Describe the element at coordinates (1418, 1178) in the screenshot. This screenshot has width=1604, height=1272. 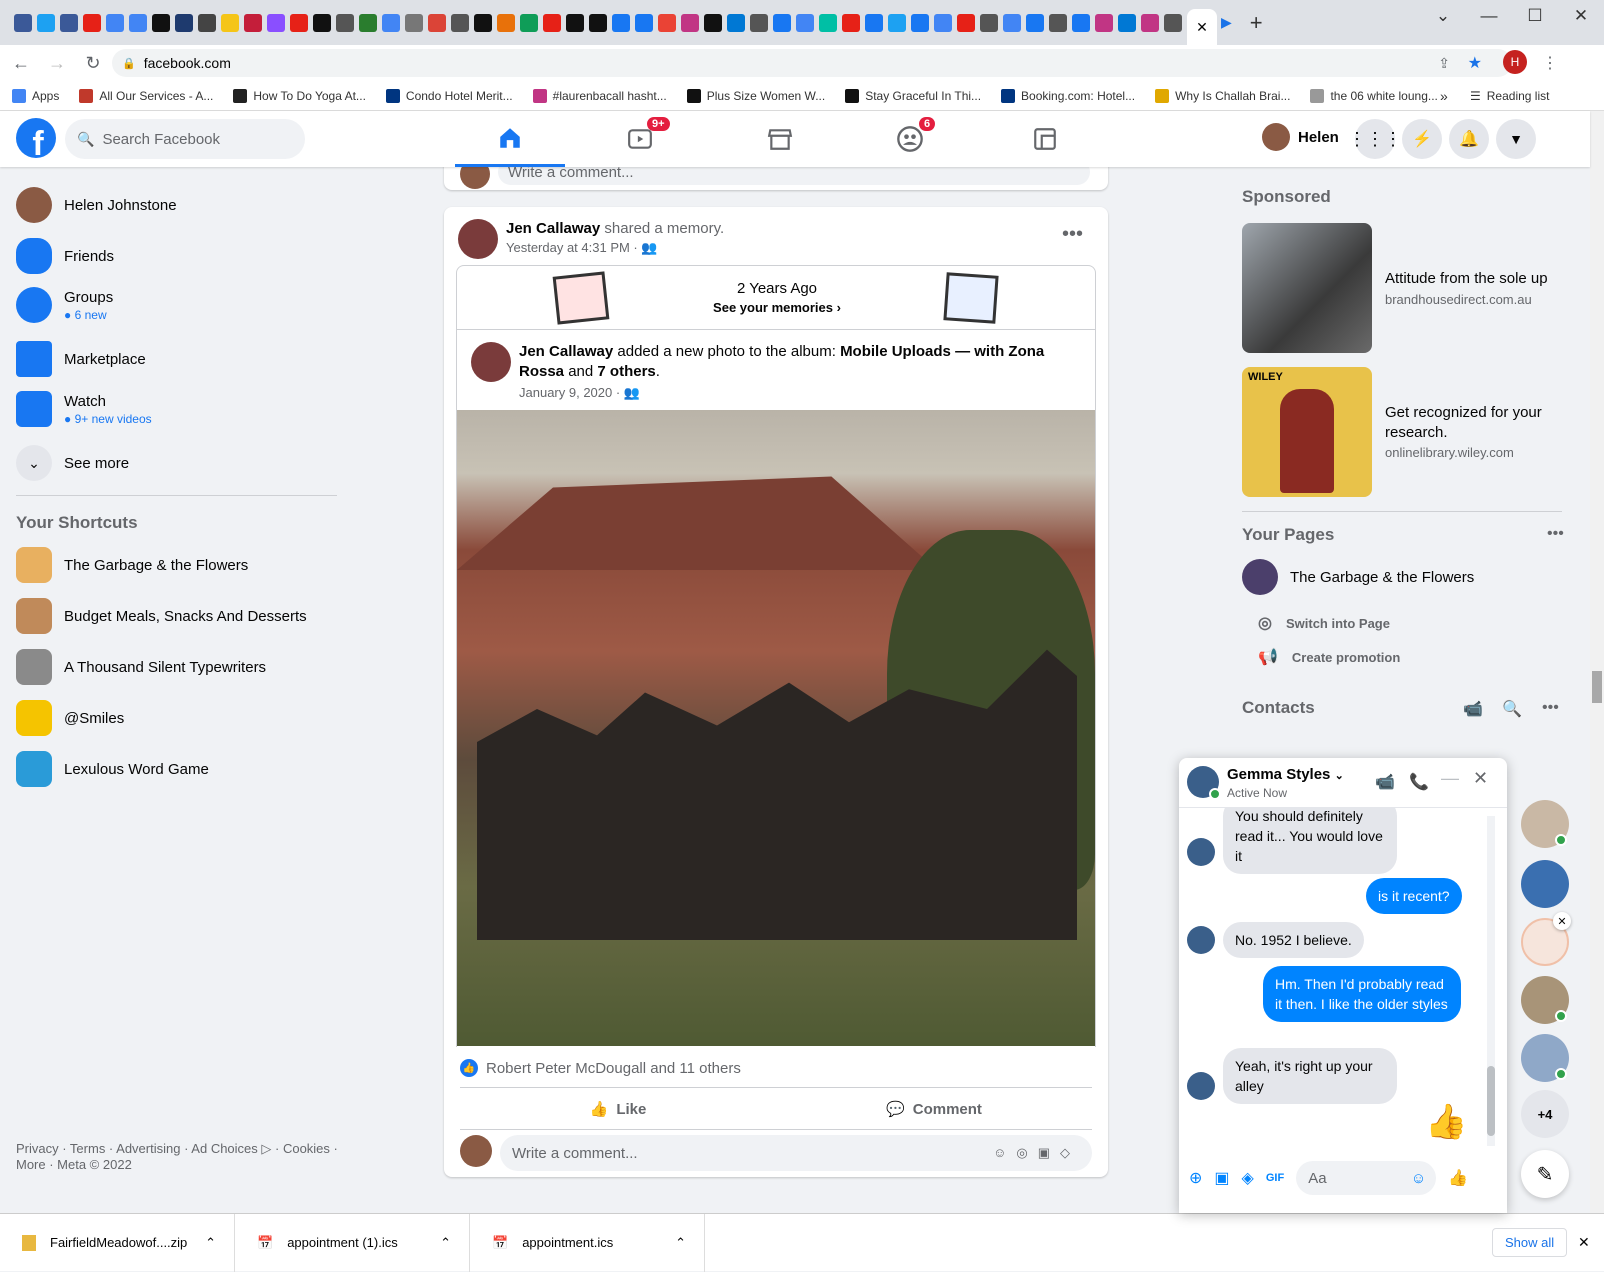
I see `emoji-icon: ☺` at that location.